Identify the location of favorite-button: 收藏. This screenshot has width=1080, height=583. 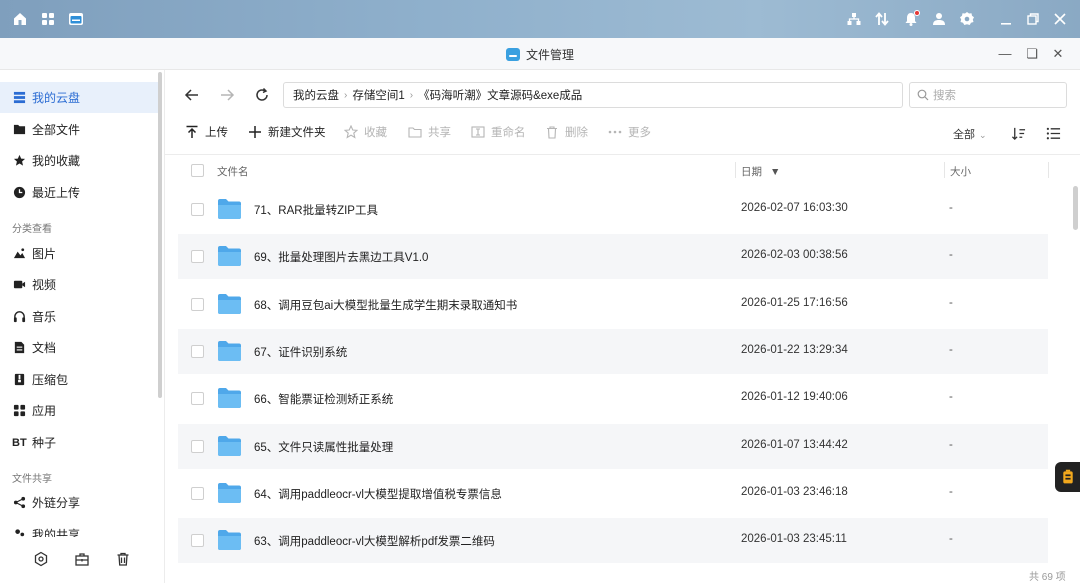
(365, 132).